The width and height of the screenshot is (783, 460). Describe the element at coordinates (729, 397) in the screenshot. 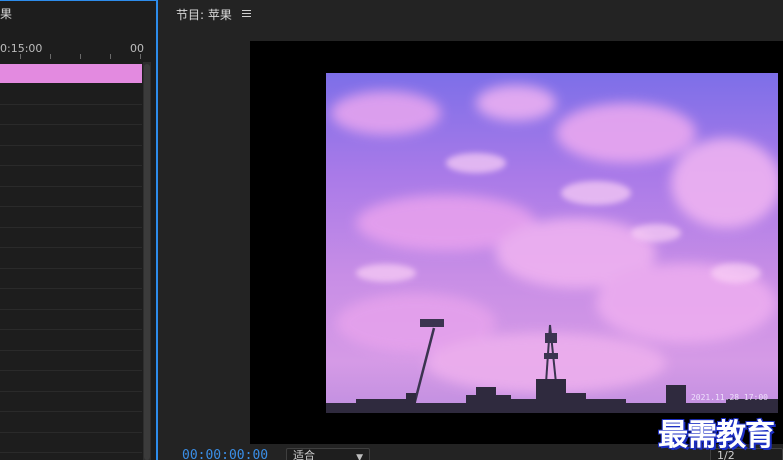

I see `date-stamp: 2021.11.28 17:00` at that location.